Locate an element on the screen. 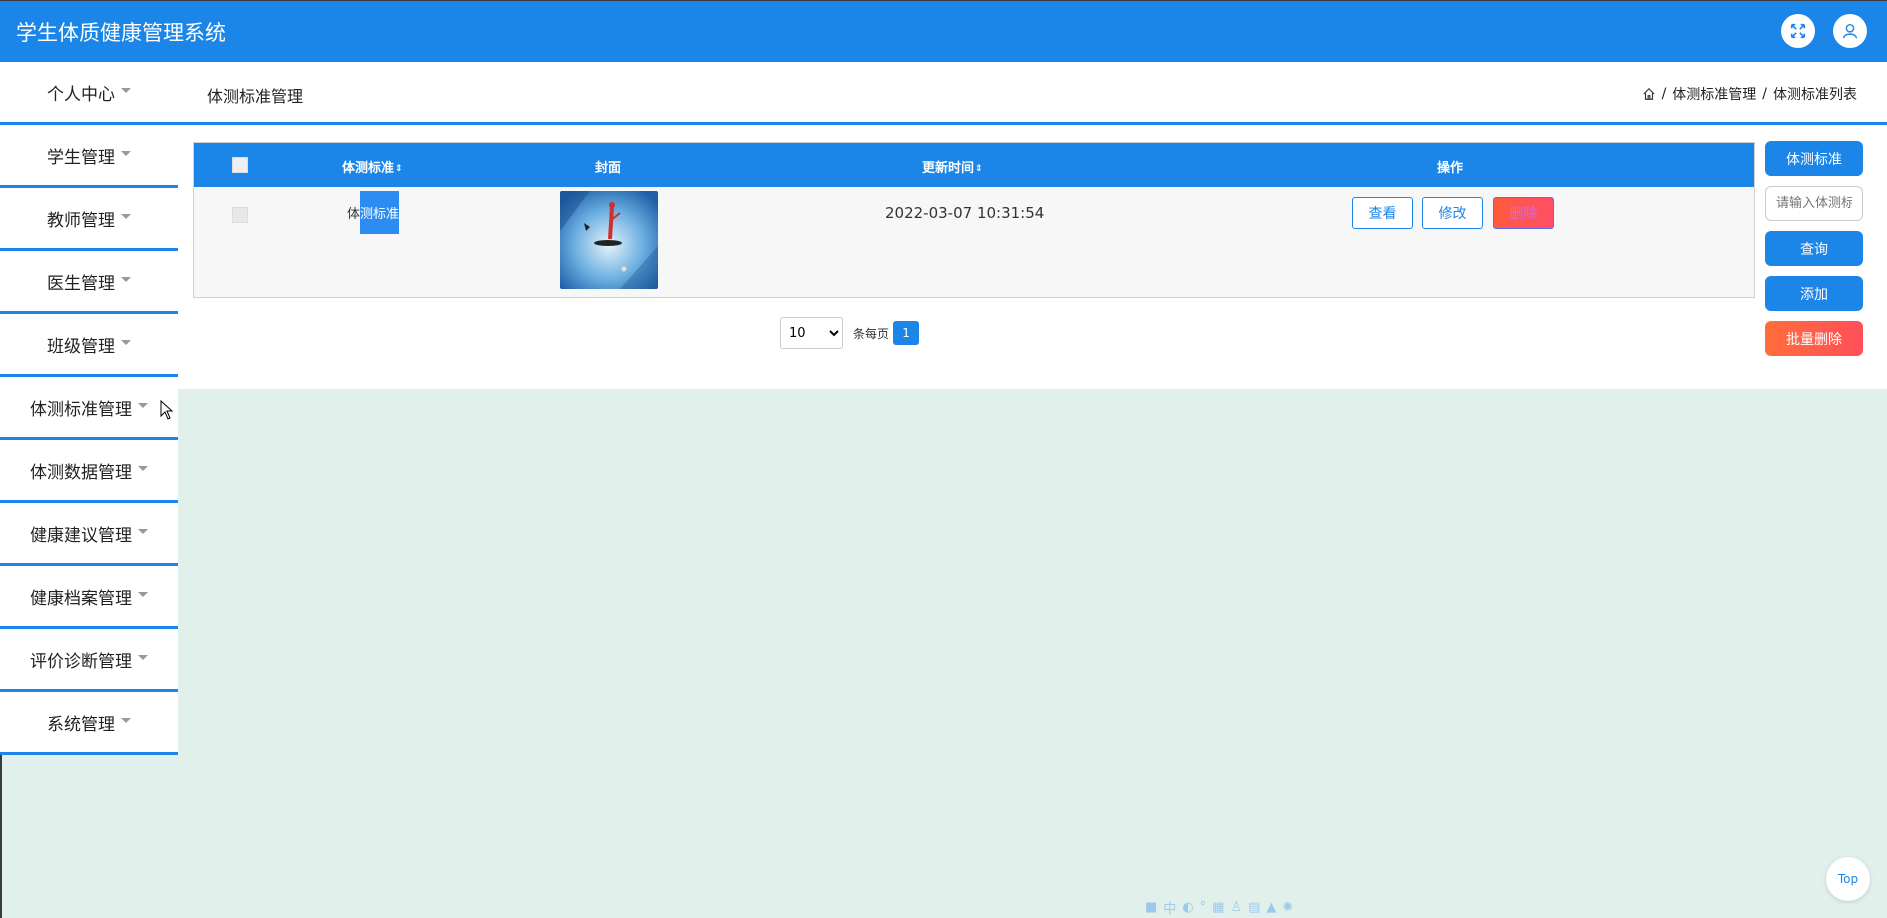  breadcrumb: / 体测标准管理 / 体测标准列表 is located at coordinates (1749, 94).